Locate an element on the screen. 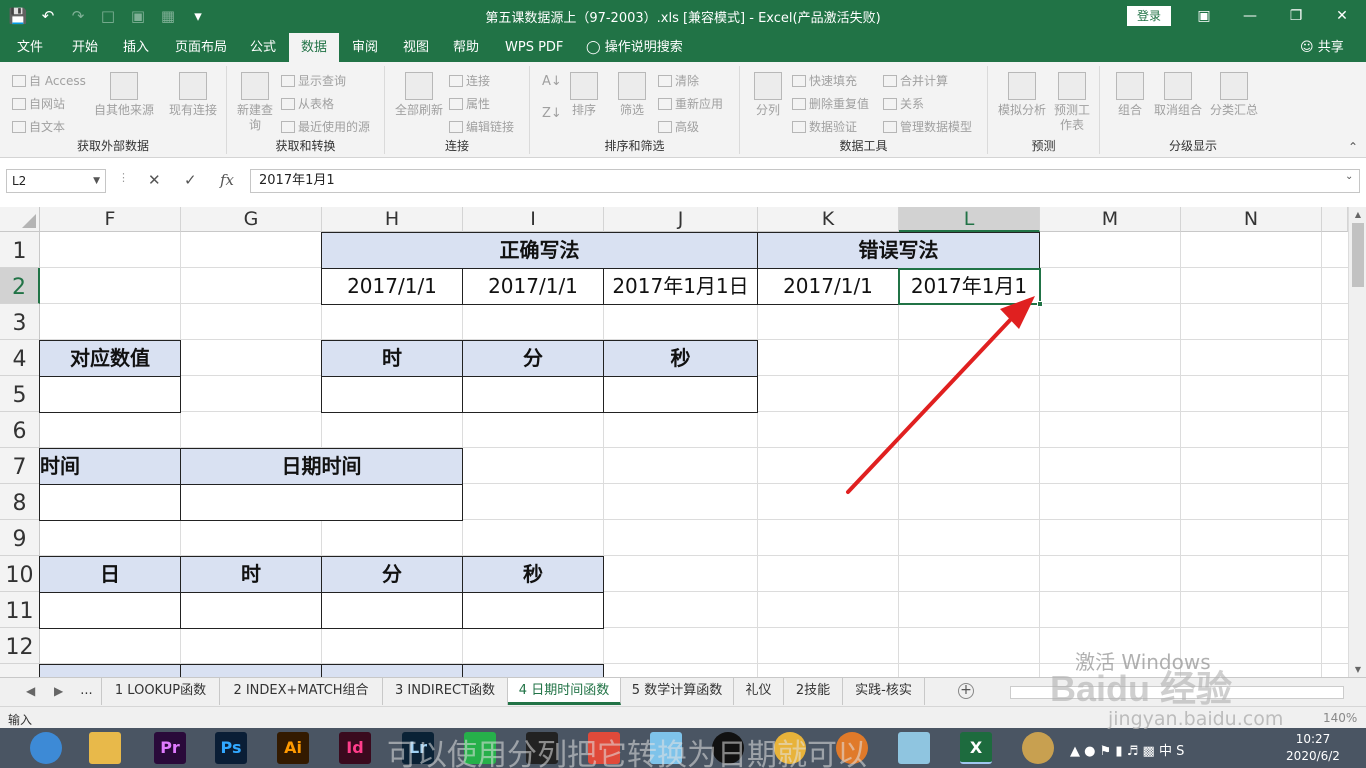 This screenshot has width=1366, height=768. show-queries-button: 显示查询 is located at coordinates (313, 80).